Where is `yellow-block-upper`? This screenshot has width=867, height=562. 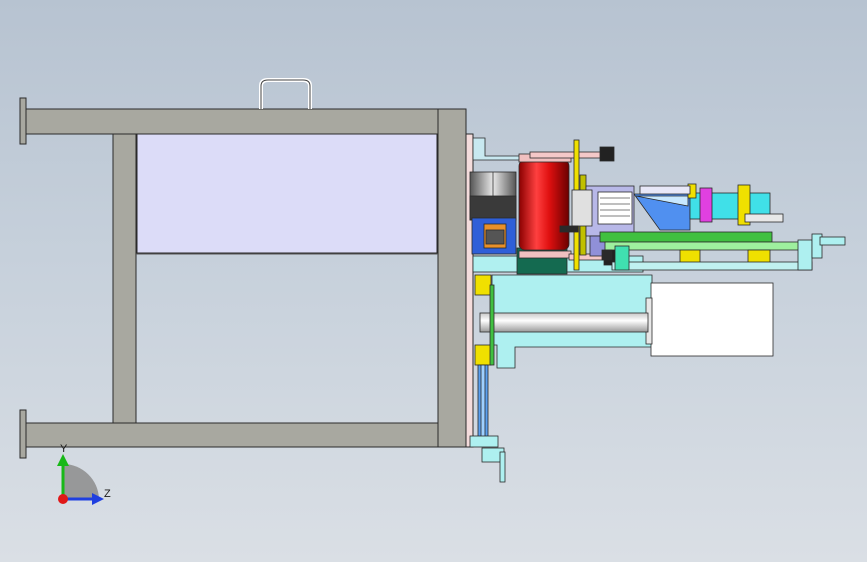 yellow-block-upper is located at coordinates (483, 285).